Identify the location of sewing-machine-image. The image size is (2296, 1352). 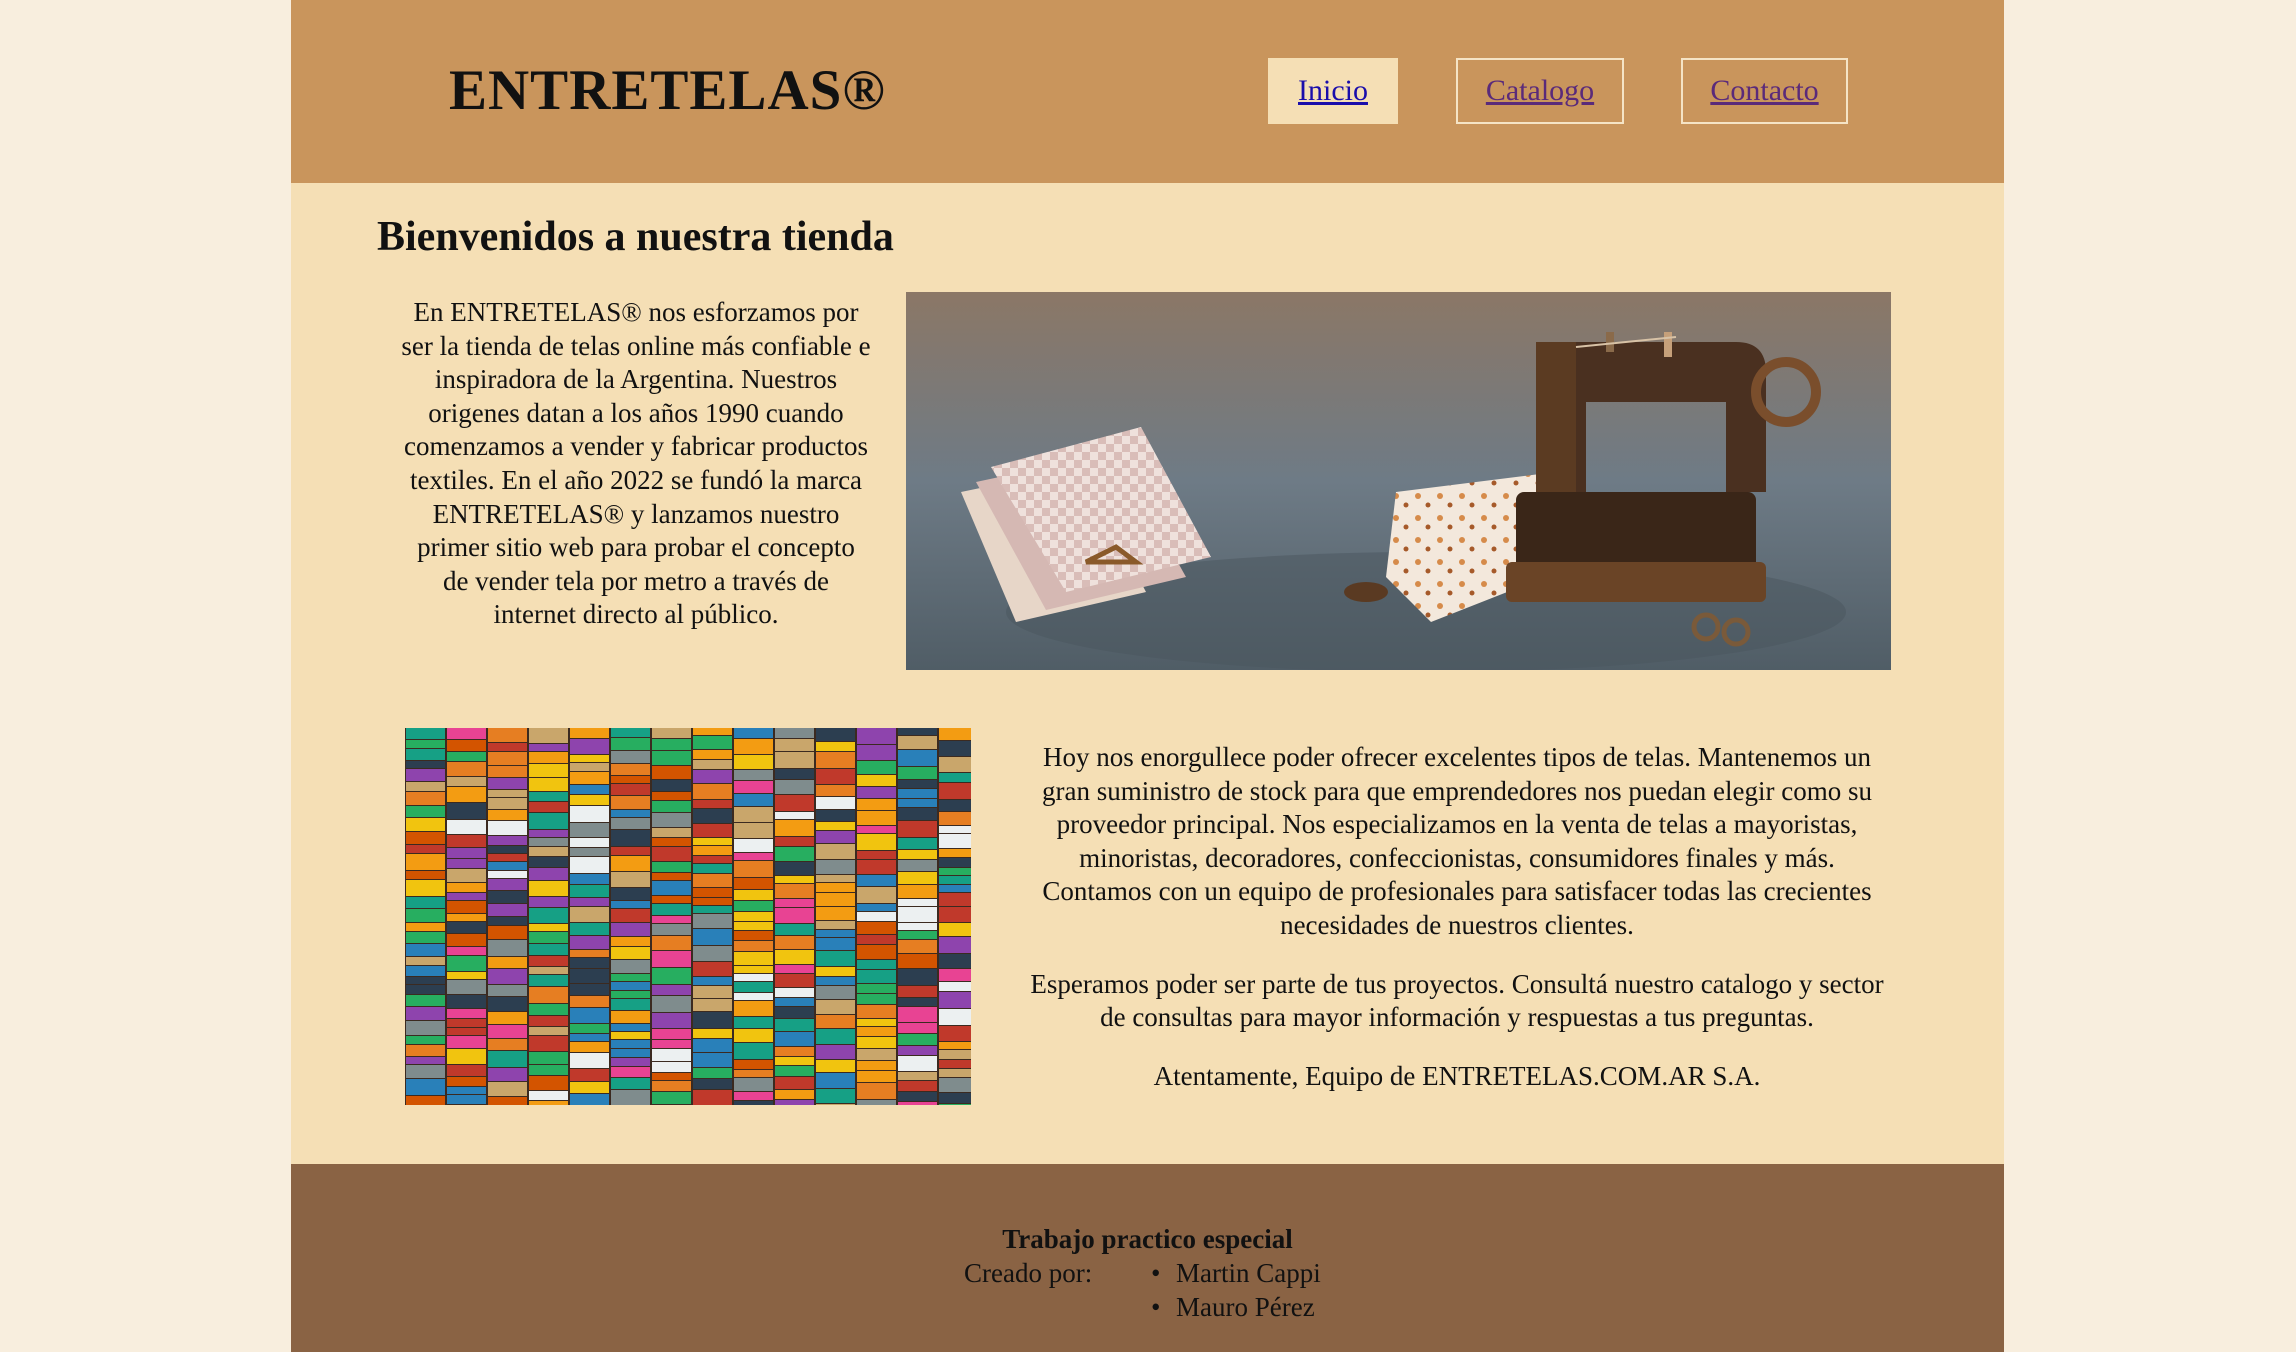
(1398, 481).